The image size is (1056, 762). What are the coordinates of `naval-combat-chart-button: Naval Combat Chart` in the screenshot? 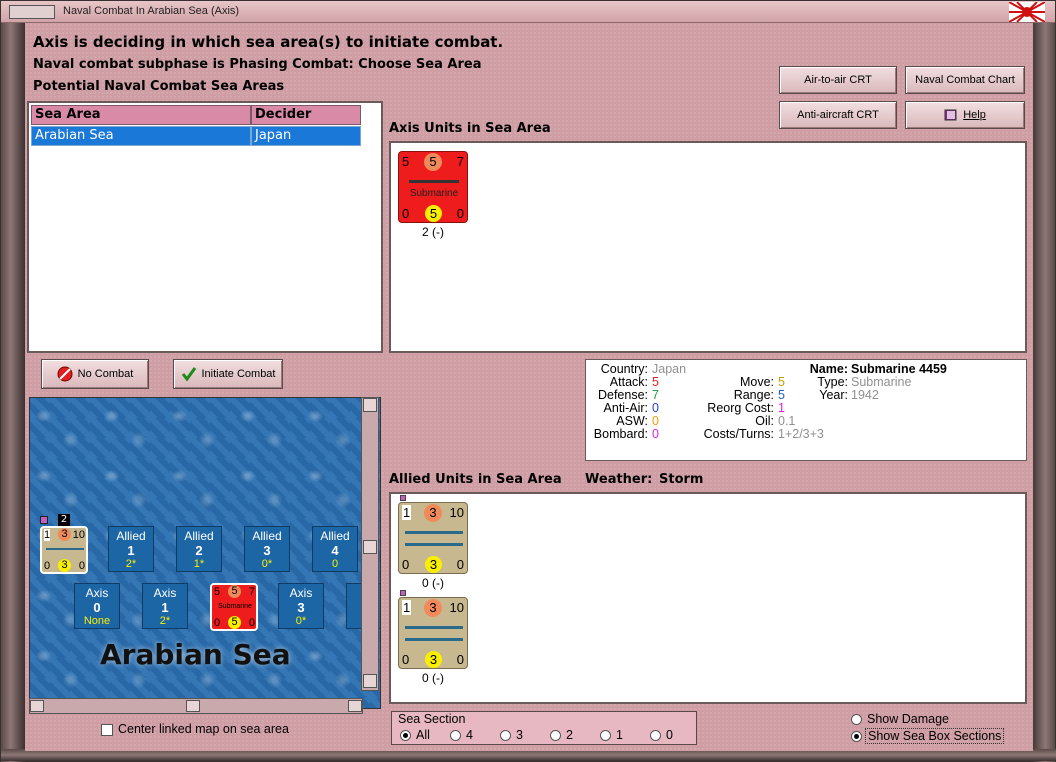 It's located at (965, 80).